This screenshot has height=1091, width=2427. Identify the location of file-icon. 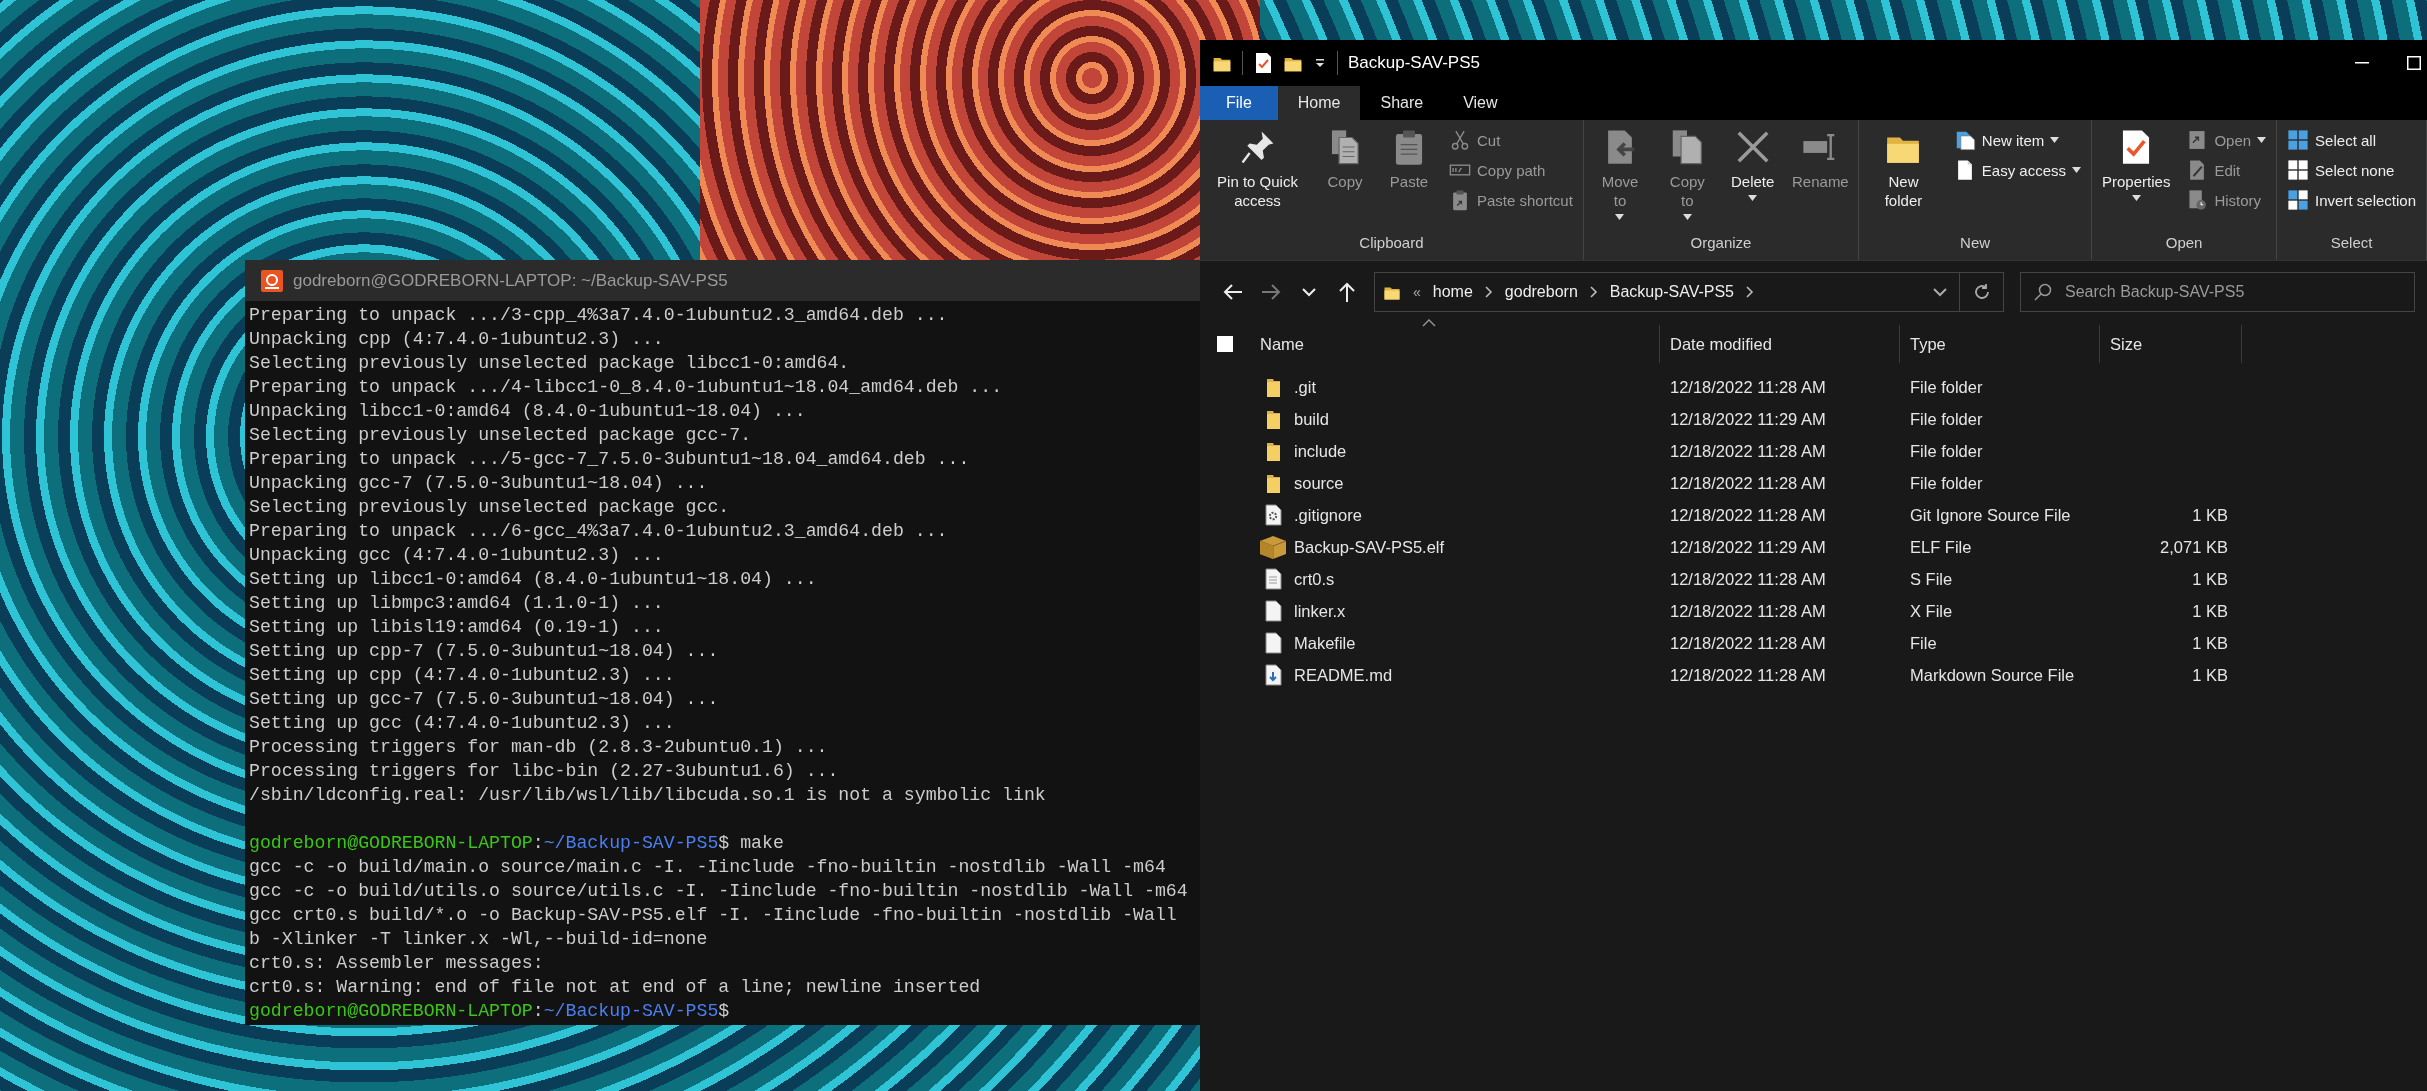
(1273, 643).